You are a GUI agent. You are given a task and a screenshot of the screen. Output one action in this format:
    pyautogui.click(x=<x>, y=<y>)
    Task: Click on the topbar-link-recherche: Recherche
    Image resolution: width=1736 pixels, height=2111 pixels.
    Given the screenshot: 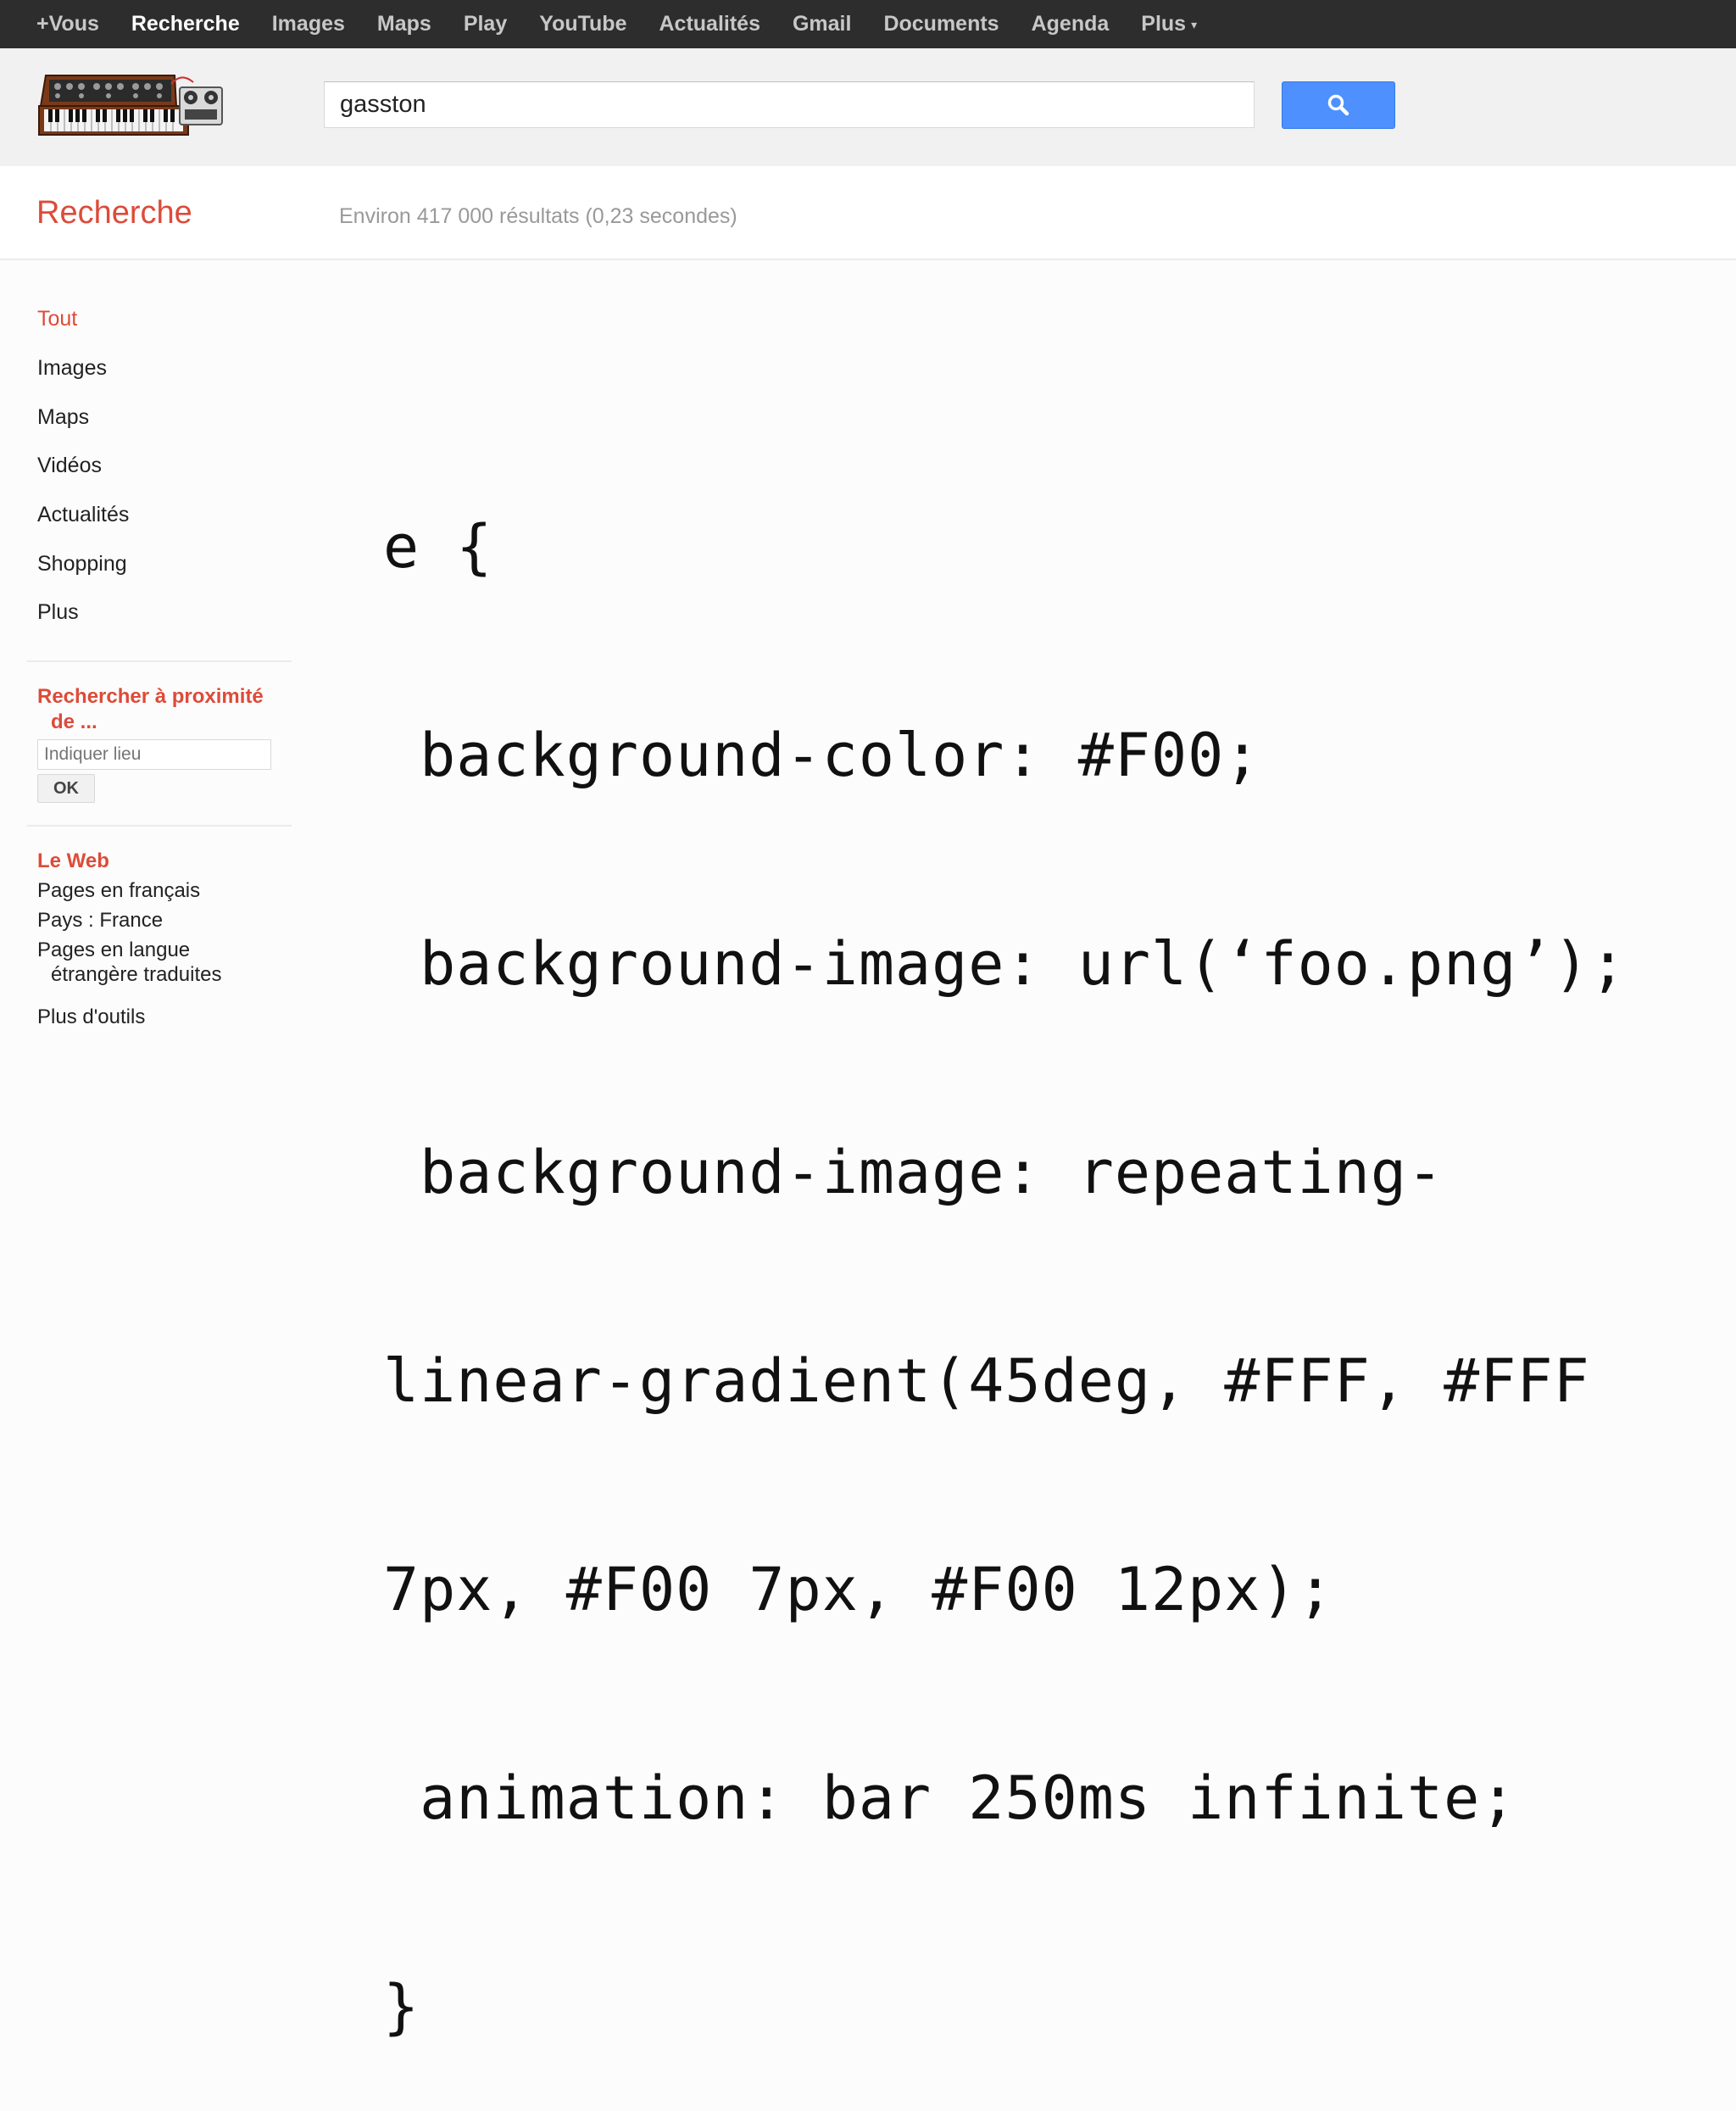 What is the action you would take?
    pyautogui.click(x=185, y=24)
    